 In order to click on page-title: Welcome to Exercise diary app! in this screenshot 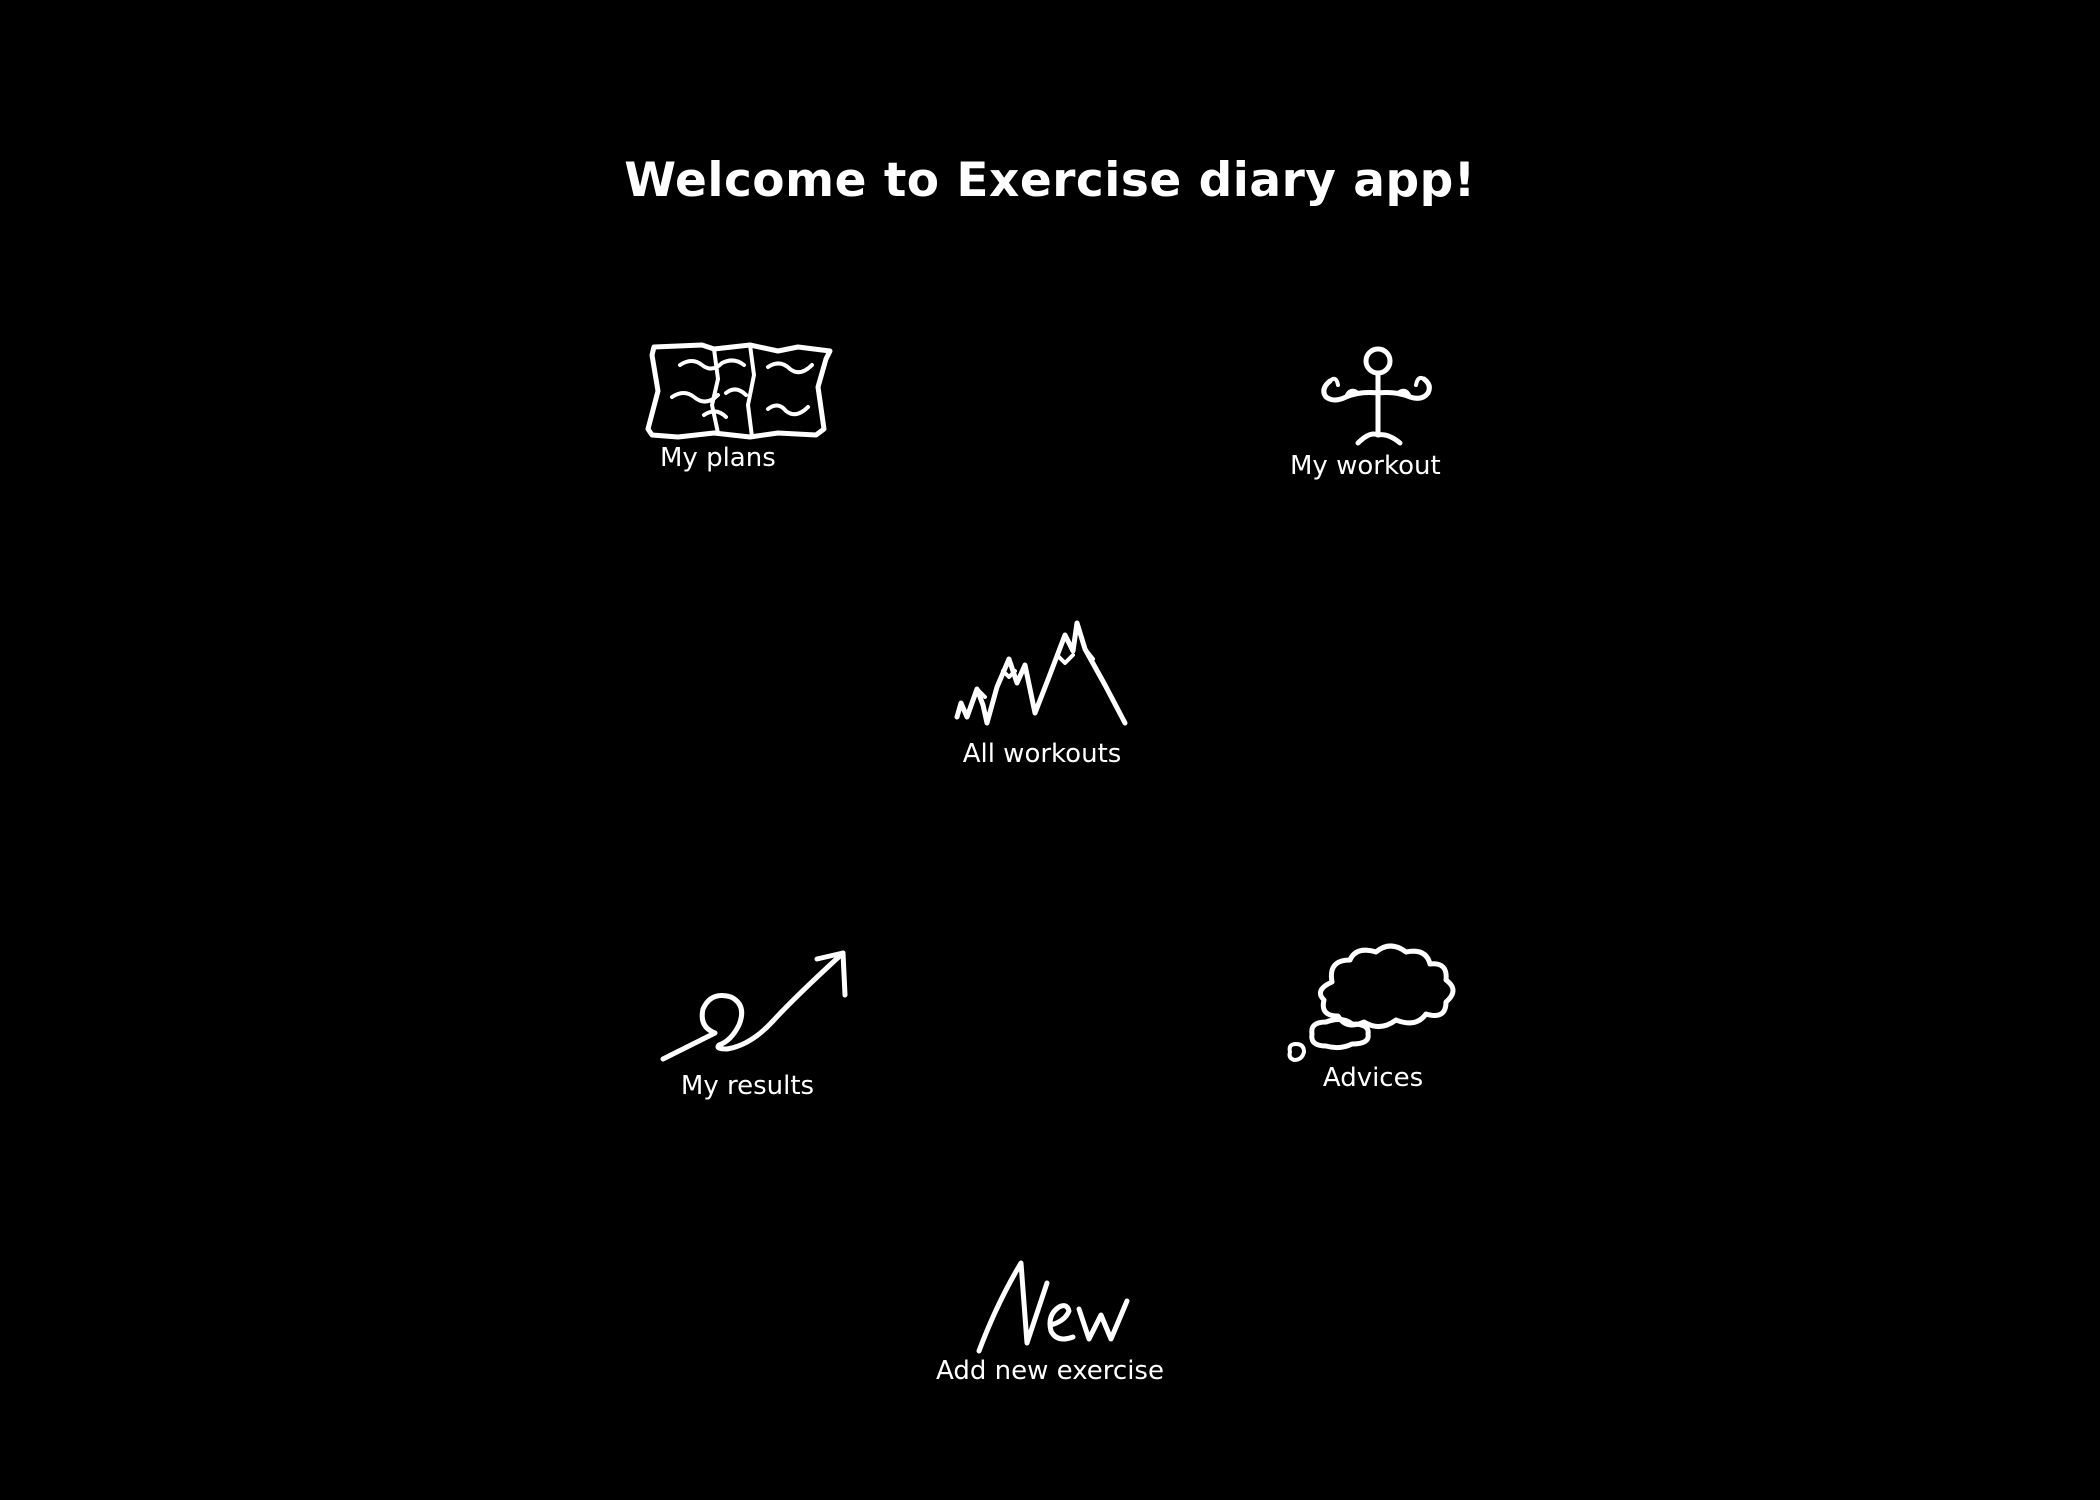, I will do `click(1050, 181)`.